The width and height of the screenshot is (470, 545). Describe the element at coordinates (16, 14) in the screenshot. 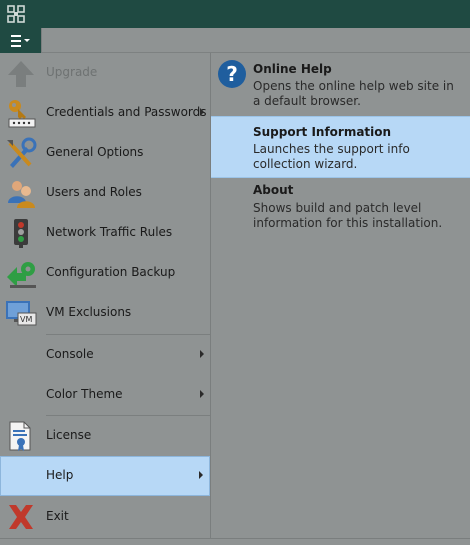

I see `app-logo-icon` at that location.